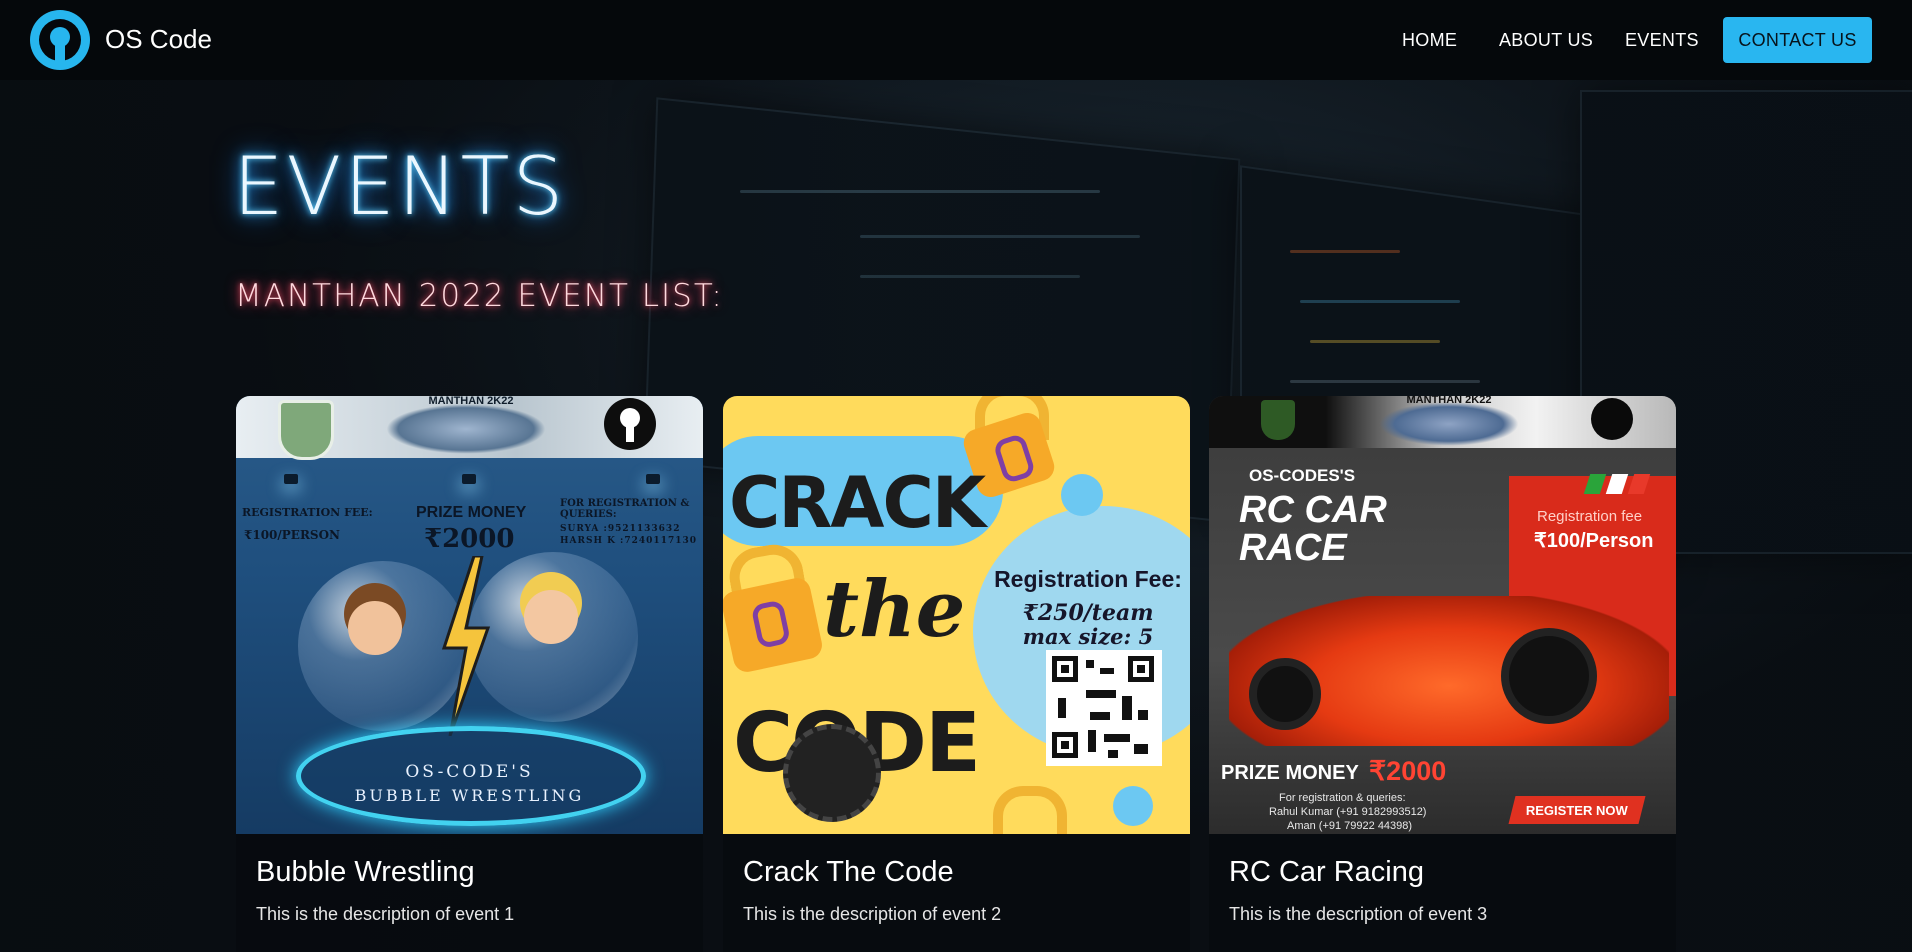 The width and height of the screenshot is (1912, 952). Describe the element at coordinates (1590, 516) in the screenshot. I see `poster-fee-label: Registration fee` at that location.